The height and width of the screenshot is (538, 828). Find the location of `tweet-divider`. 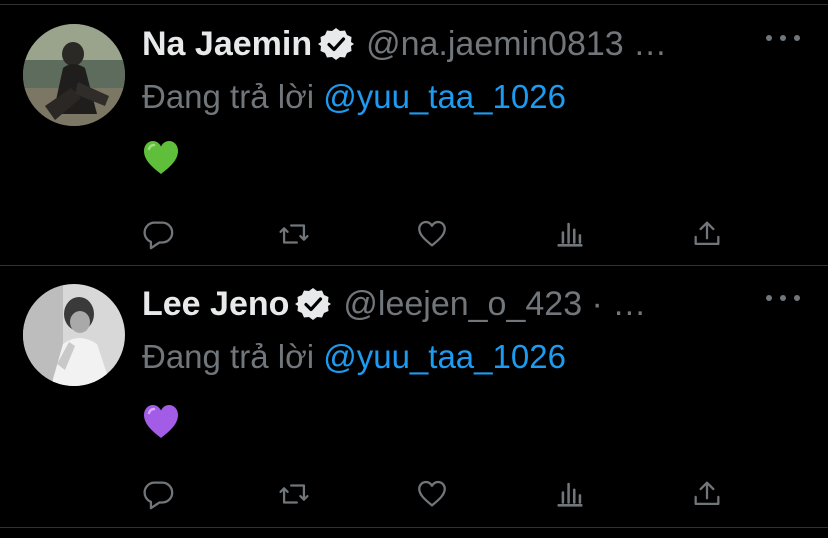

tweet-divider is located at coordinates (414, 265).